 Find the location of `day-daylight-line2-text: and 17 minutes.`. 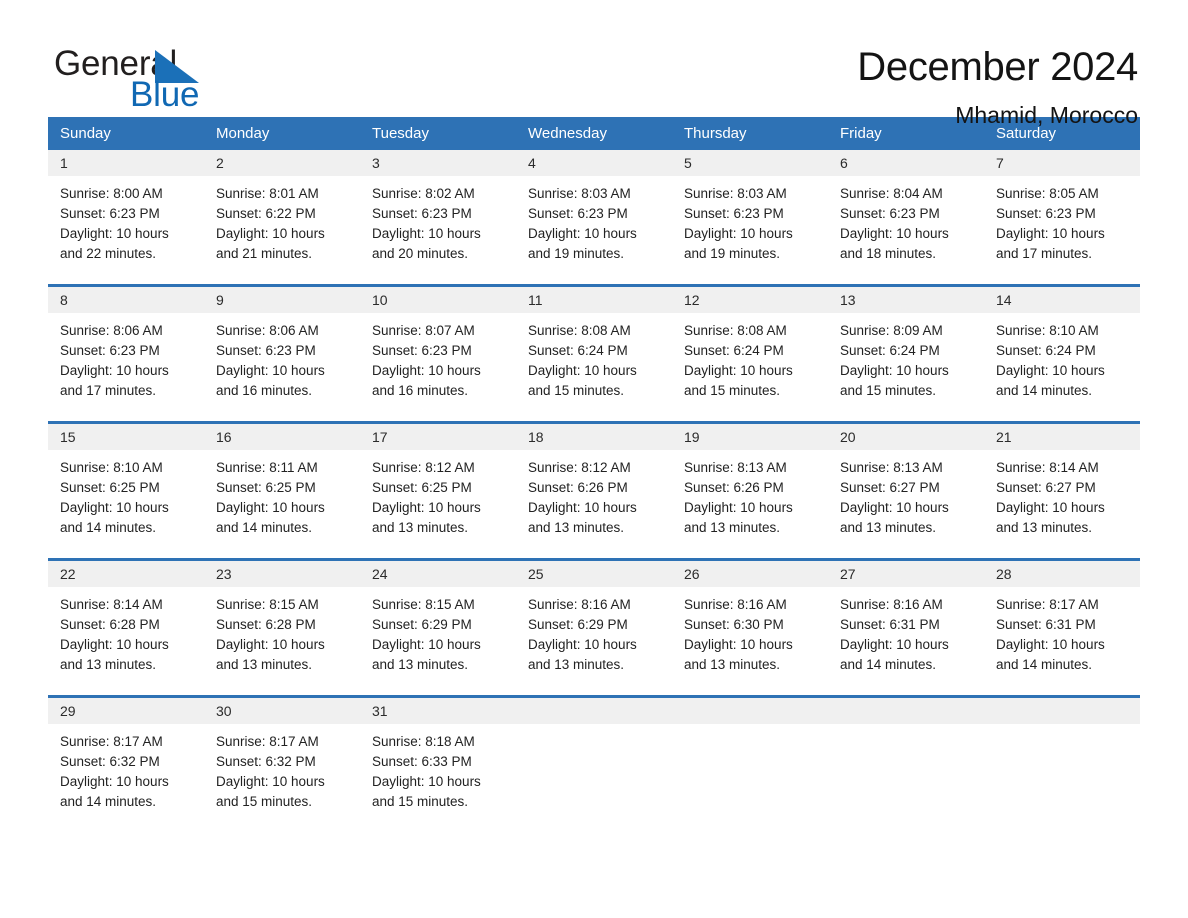

day-daylight-line2-text: and 17 minutes. is located at coordinates (1044, 253).